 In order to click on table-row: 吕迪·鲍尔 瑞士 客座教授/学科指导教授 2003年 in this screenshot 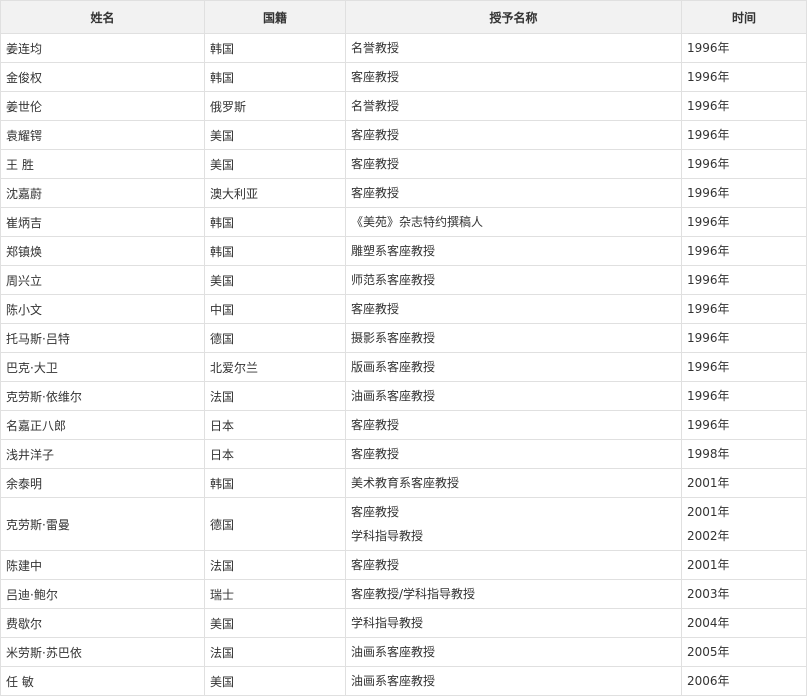, I will do `click(403, 594)`.